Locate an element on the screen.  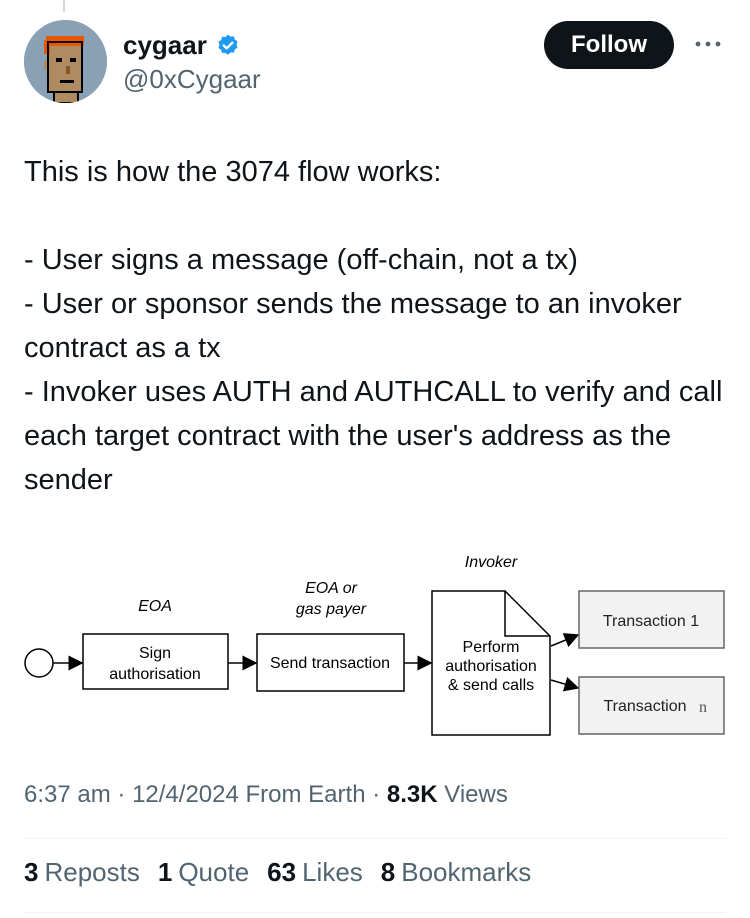
more-horizontal-icon is located at coordinates (708, 44).